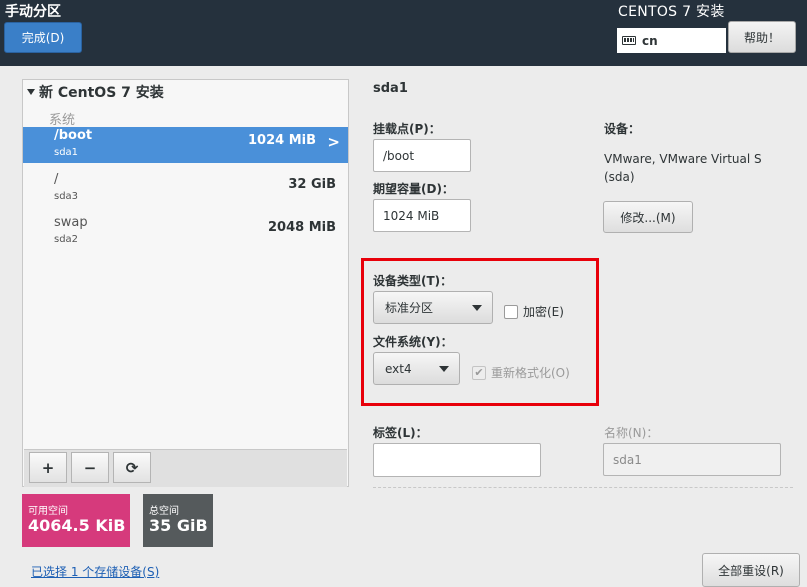 The image size is (807, 587). What do you see at coordinates (751, 570) in the screenshot?
I see `reset-all-button: 全部重设(R)` at bounding box center [751, 570].